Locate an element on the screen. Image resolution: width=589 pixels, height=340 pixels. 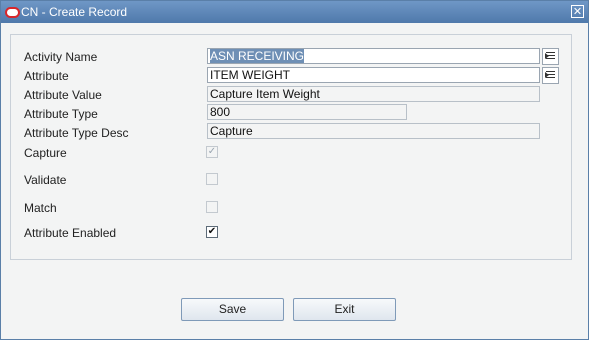
oracle-logo-icon is located at coordinates (12, 12).